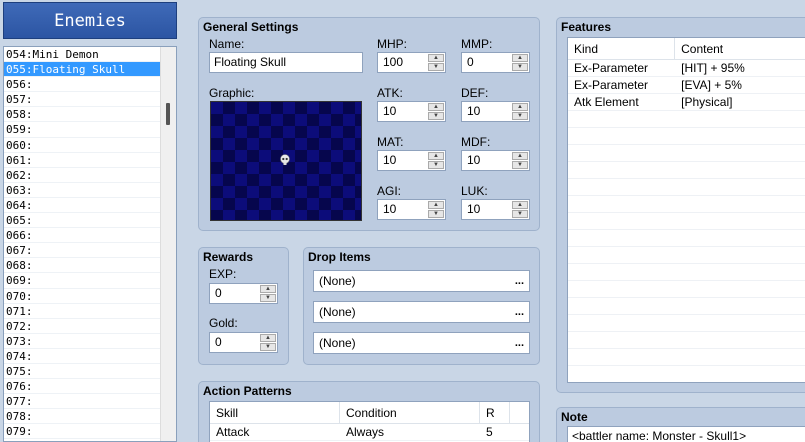  I want to click on atk-label: ATK:, so click(390, 93).